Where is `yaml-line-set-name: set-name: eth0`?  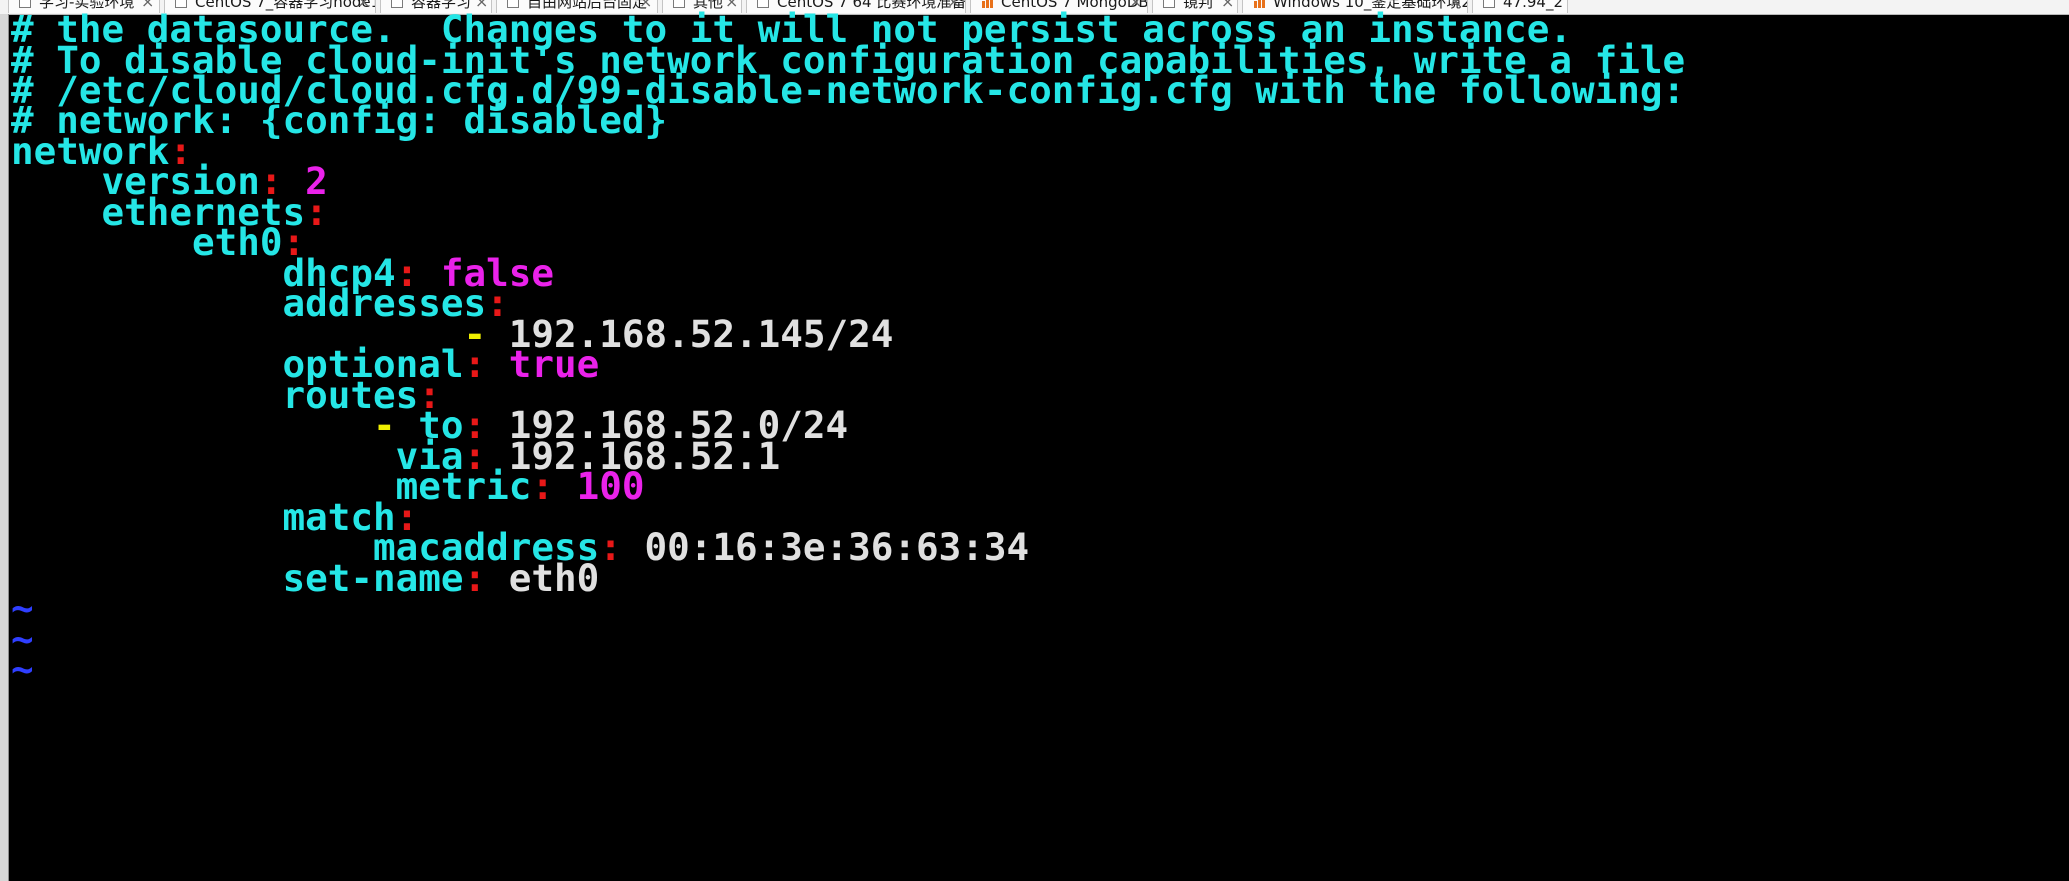
yaml-line-set-name: set-name: eth0 is located at coordinates (305, 578).